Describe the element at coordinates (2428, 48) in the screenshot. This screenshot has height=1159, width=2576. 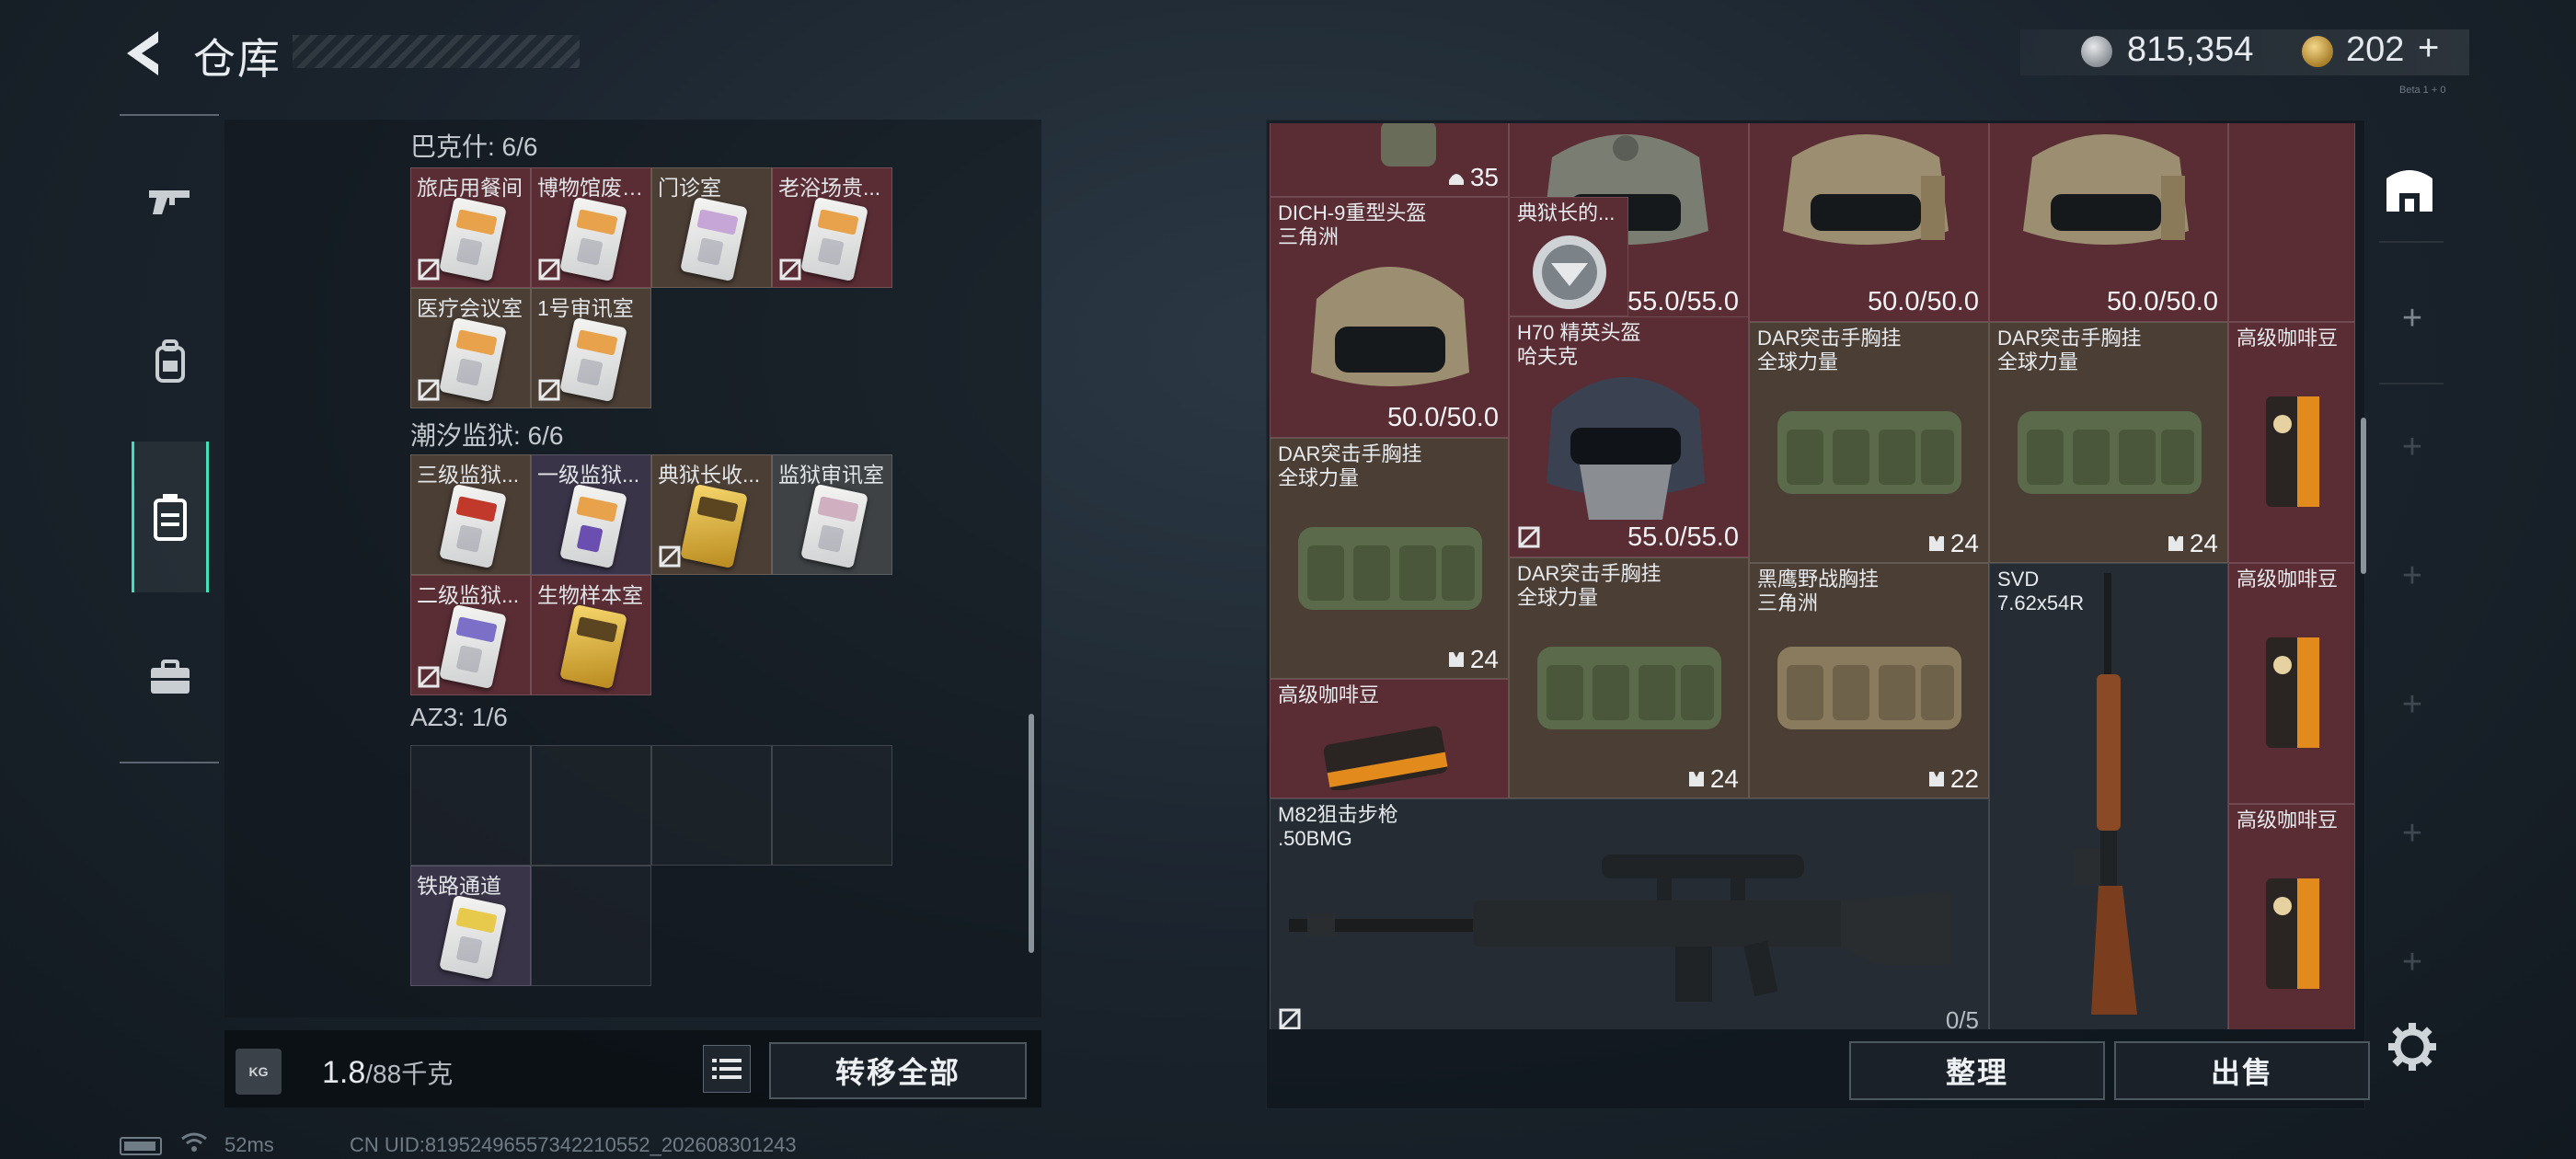
I see `top-up-button: +` at that location.